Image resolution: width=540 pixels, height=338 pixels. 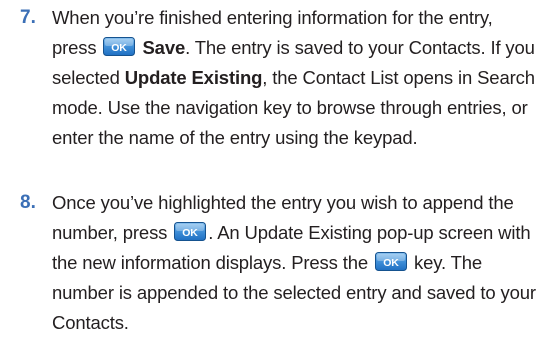 I want to click on bold-term-save: Save, so click(x=164, y=47).